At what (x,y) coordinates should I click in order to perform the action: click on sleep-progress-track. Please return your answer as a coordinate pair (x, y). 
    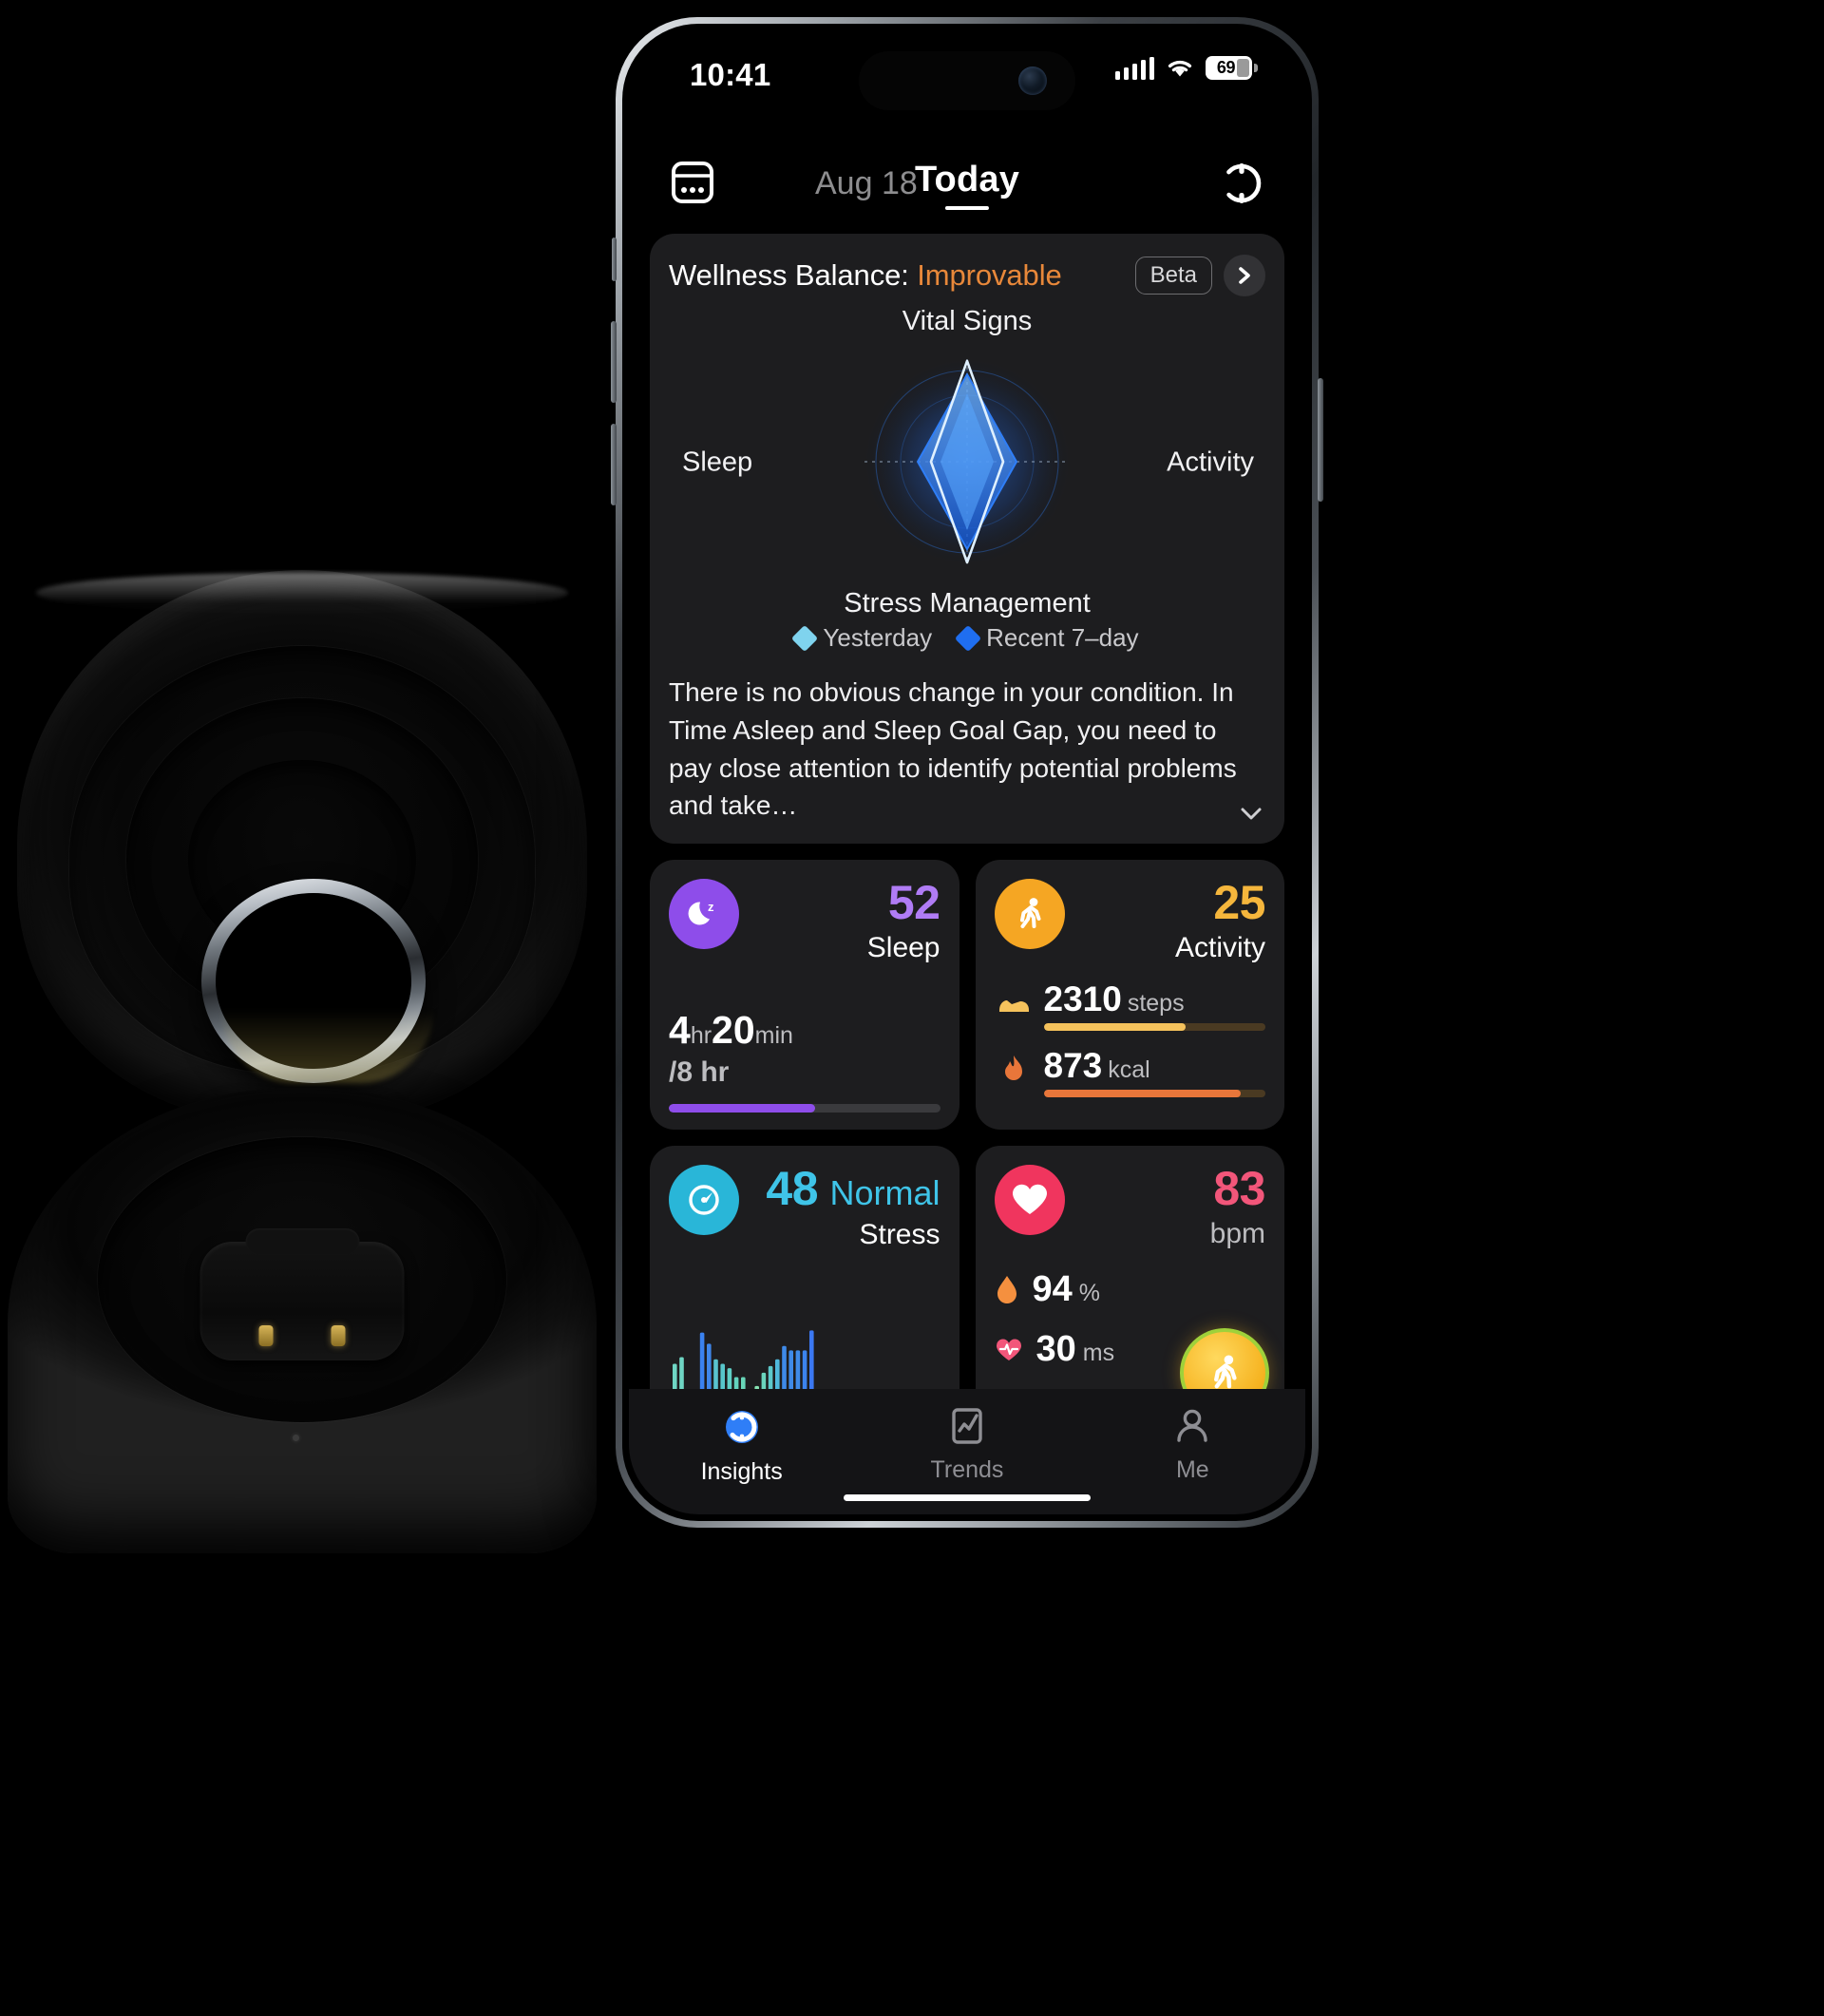
    Looking at the image, I should click on (804, 1108).